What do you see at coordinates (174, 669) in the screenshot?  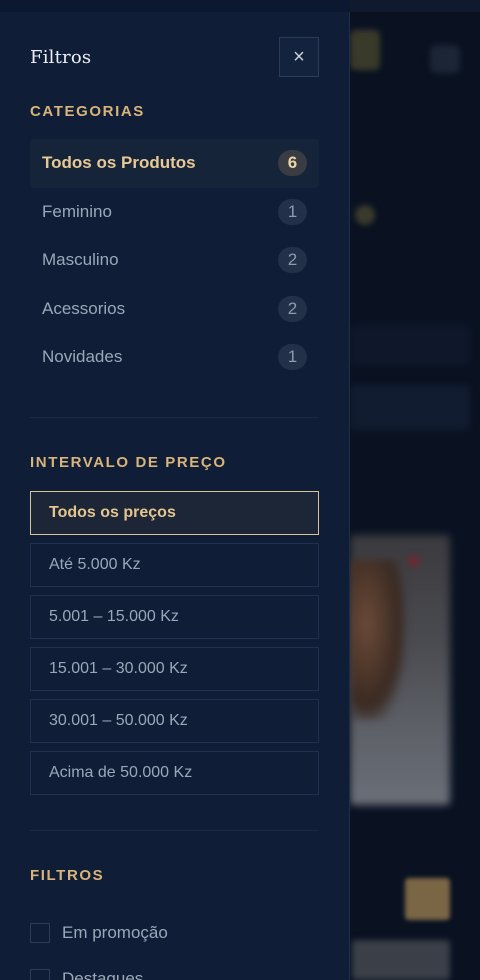 I see `price-option-15001-30000: 15.001 – 30.000 Kz` at bounding box center [174, 669].